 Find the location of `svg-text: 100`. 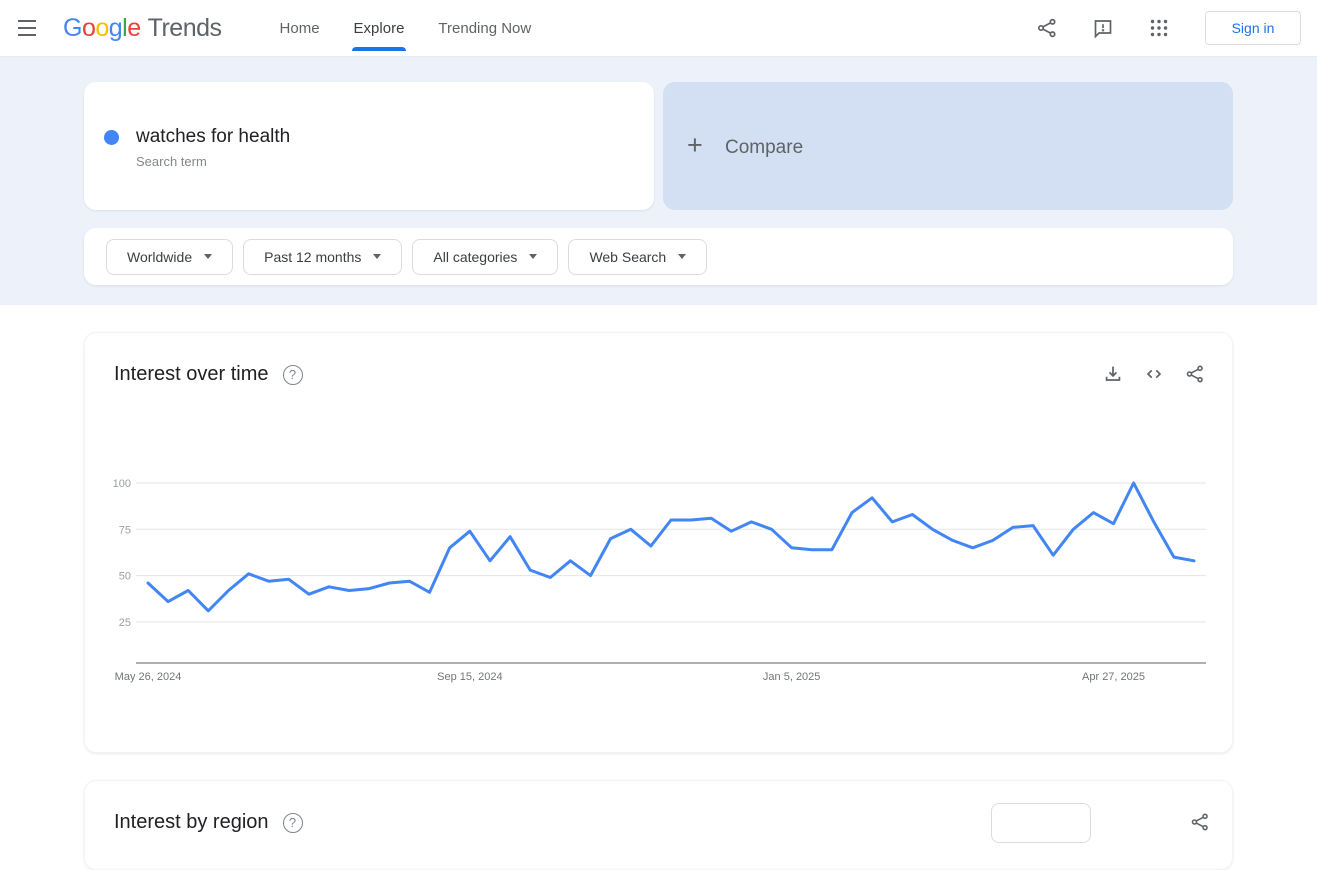

svg-text: 100 is located at coordinates (122, 484).